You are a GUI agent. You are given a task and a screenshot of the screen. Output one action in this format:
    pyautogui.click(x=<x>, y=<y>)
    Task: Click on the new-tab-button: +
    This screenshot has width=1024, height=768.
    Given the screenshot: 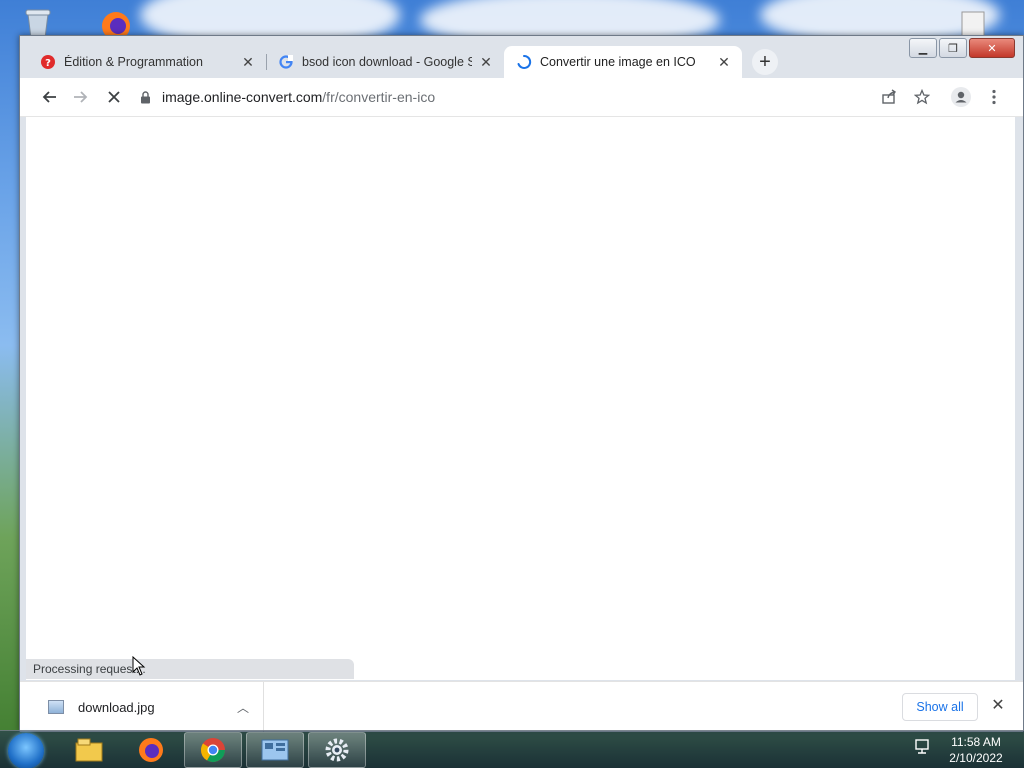 What is the action you would take?
    pyautogui.click(x=765, y=62)
    